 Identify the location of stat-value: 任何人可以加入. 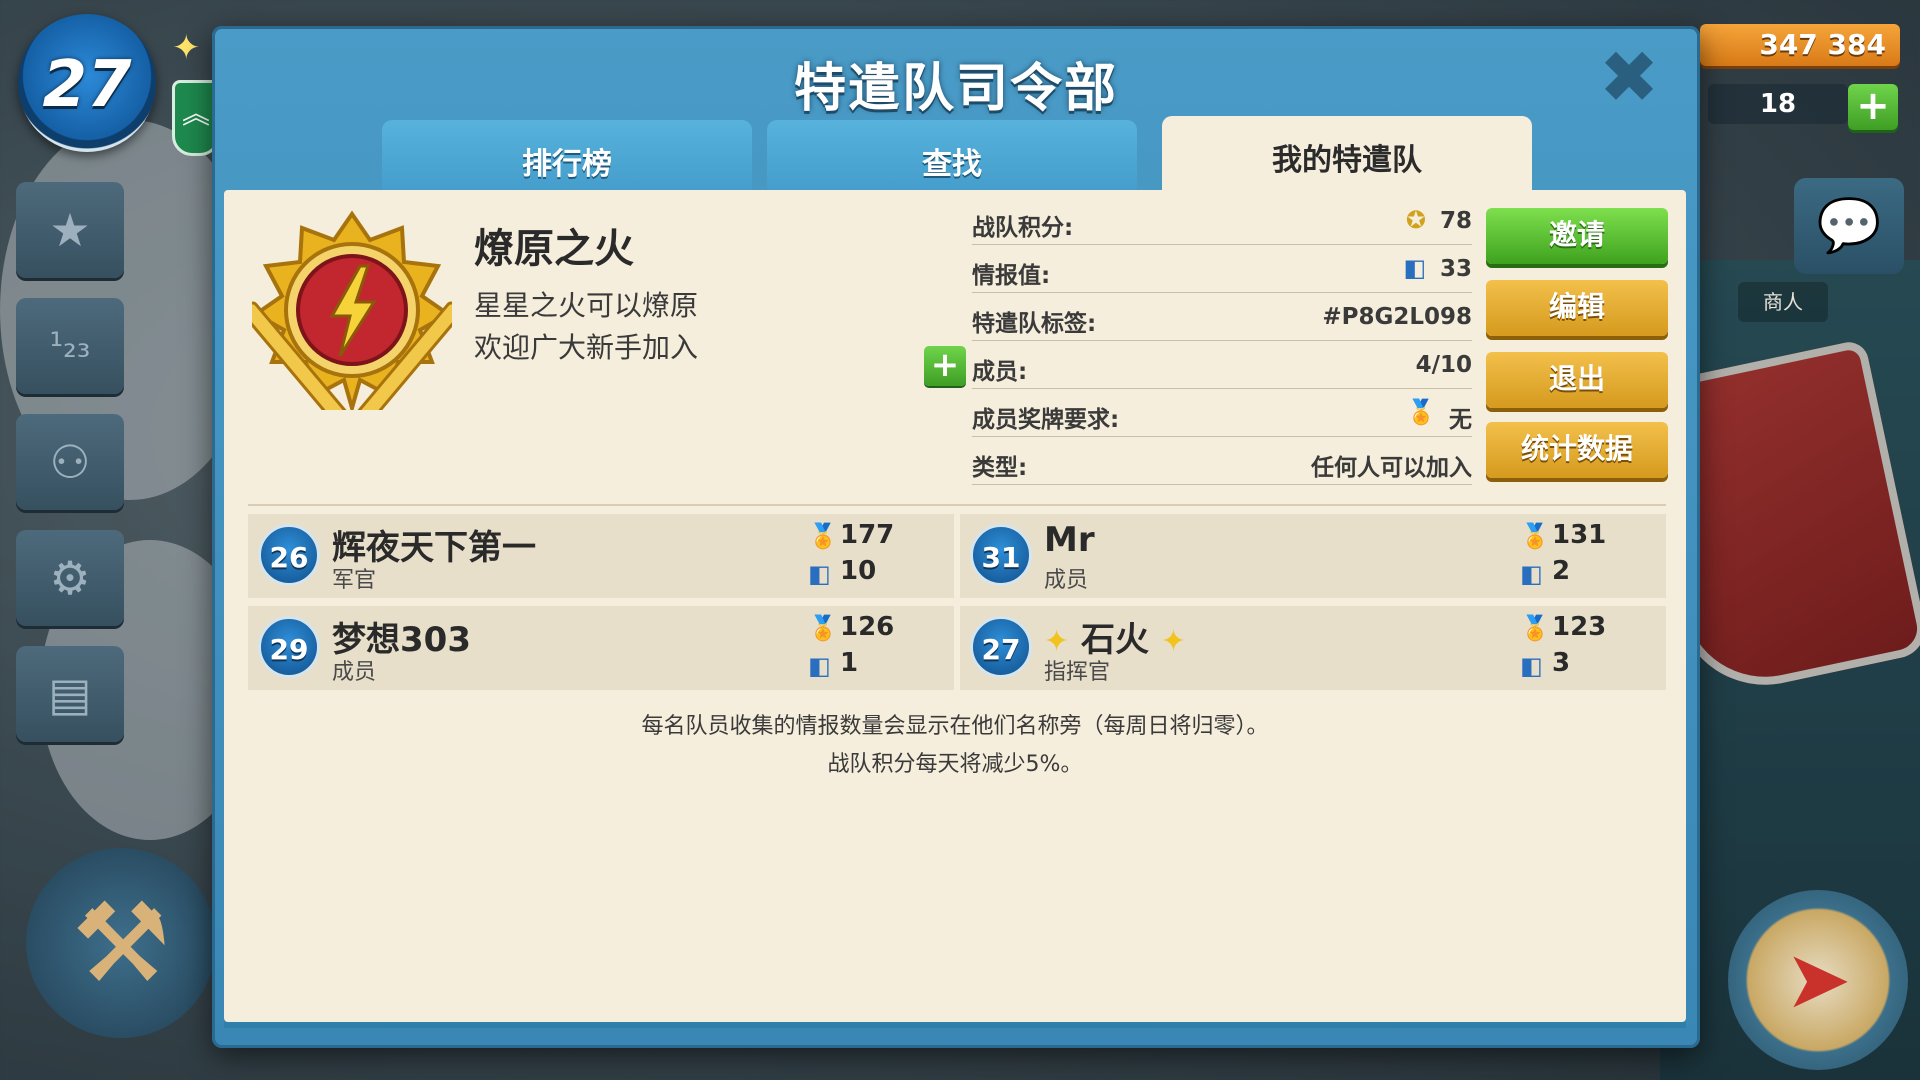
(1391, 468).